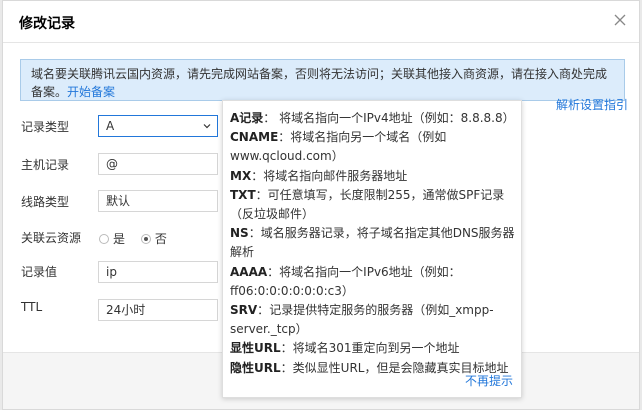 This screenshot has width=642, height=410. I want to click on tooltip-entry: TXT：可任意填写，长度限制255，通常做SPF记录（反垃圾邮件）, so click(372, 205).